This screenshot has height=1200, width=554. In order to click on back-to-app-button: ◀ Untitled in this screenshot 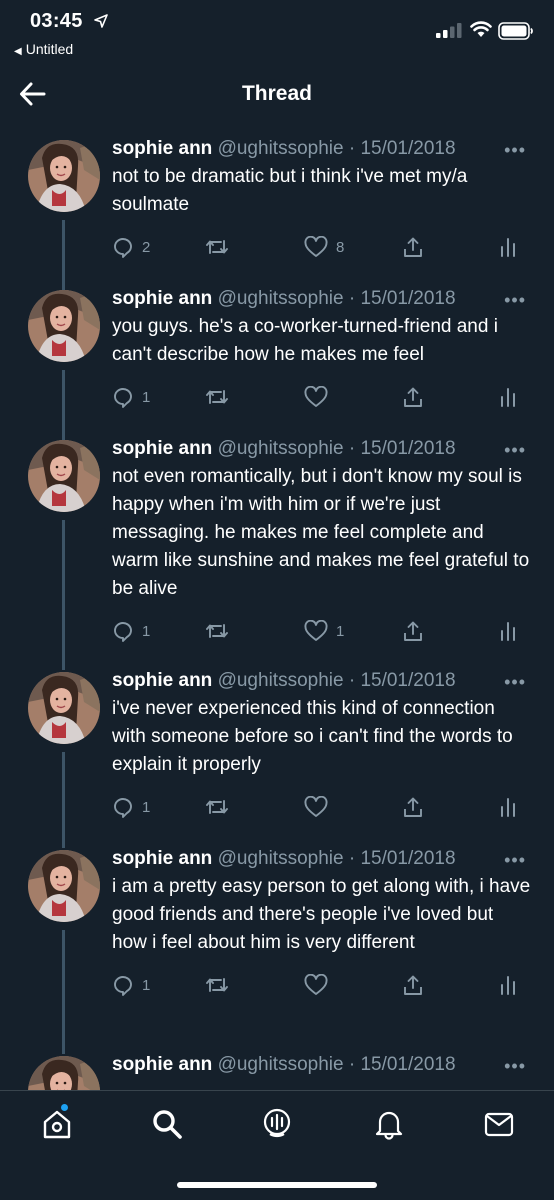, I will do `click(43, 49)`.